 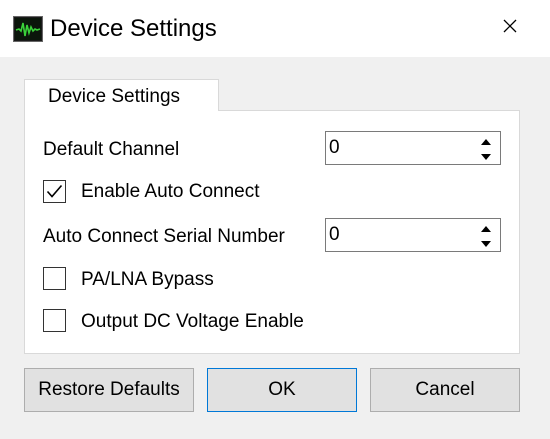 I want to click on auto-connect-serial-label: Auto Connect Serial Number, so click(x=164, y=236).